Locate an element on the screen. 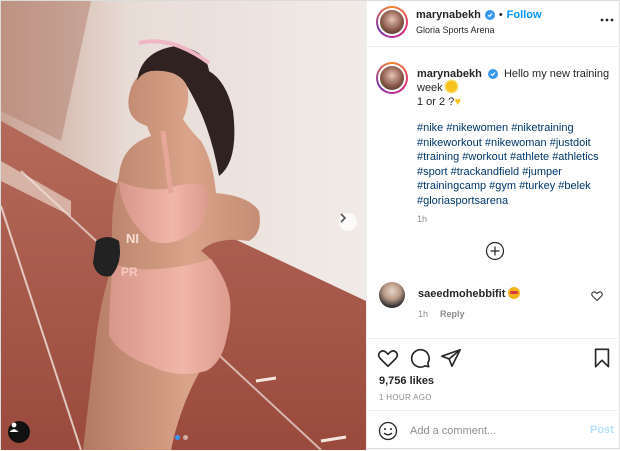  hashtag: #gloriasportsarena is located at coordinates (462, 201).